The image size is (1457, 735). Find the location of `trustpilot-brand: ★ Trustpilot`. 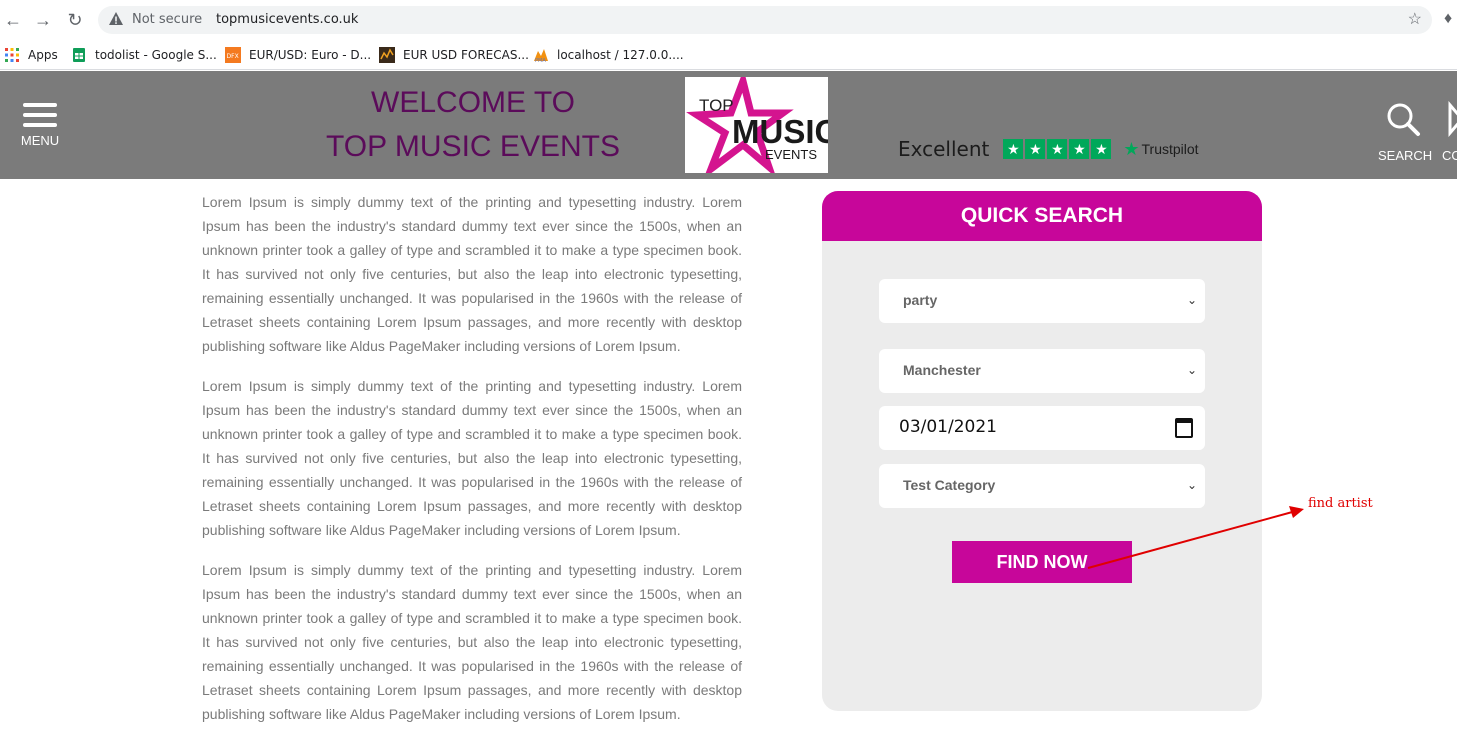

trustpilot-brand: ★ Trustpilot is located at coordinates (1160, 149).